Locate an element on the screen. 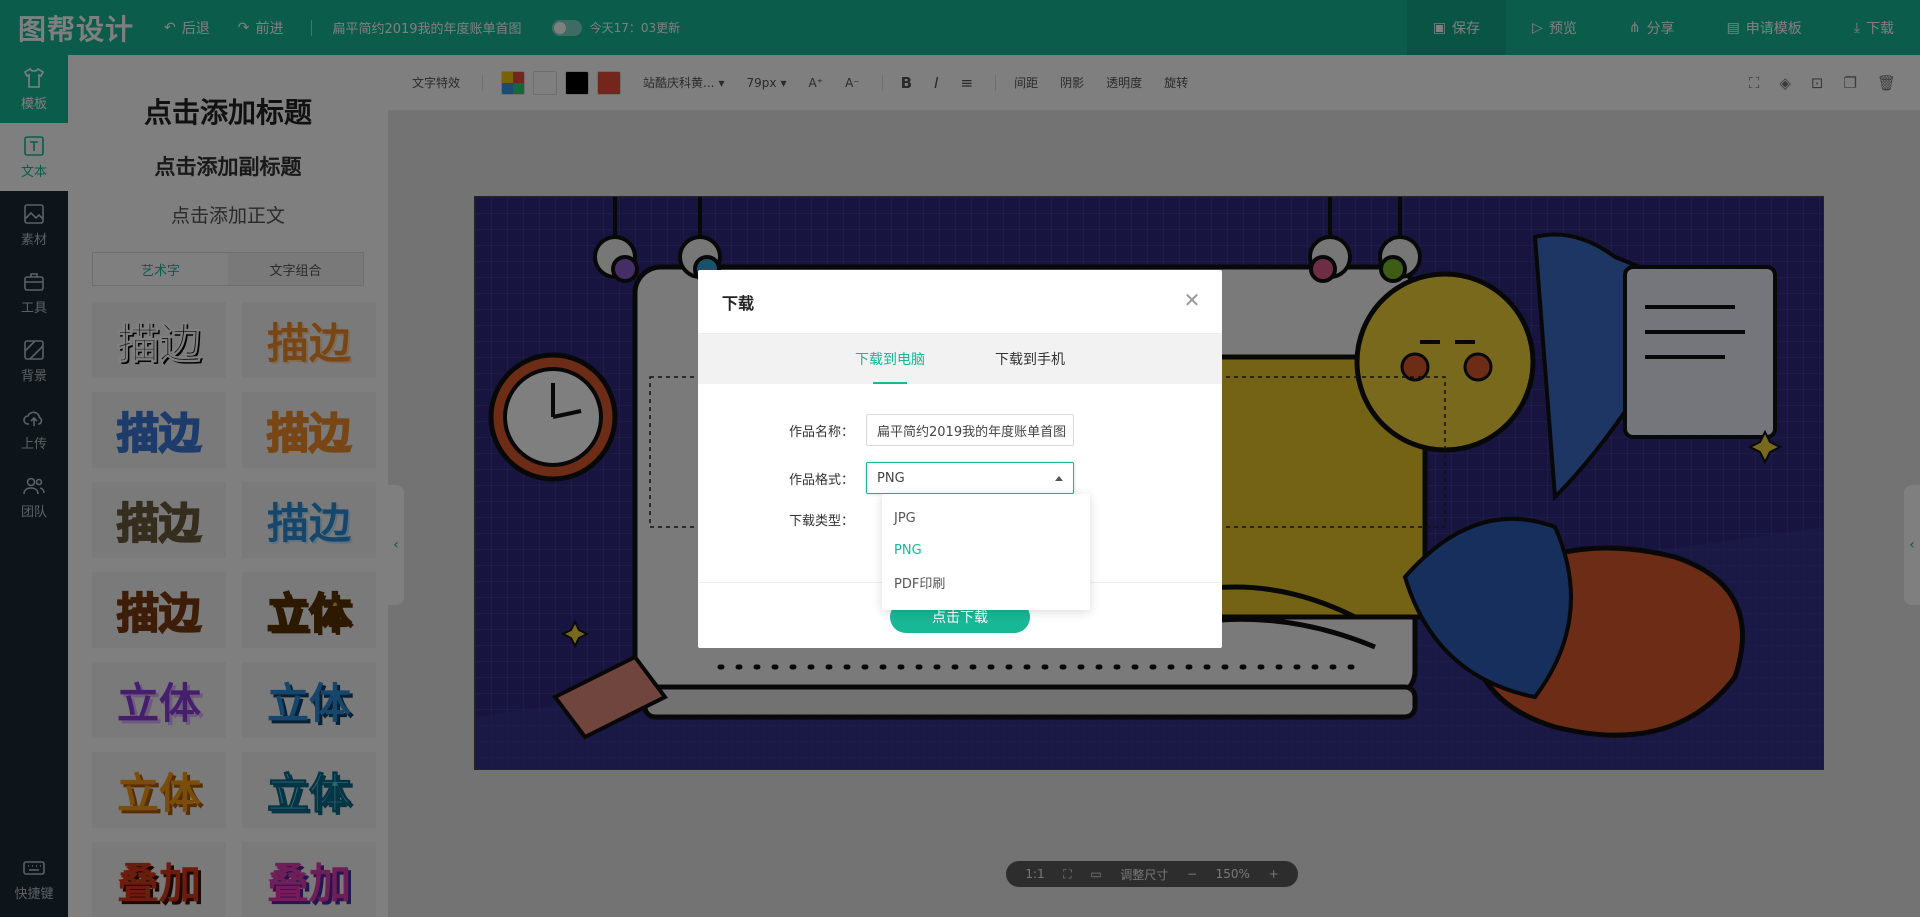 This screenshot has height=917, width=1920. work-format-select: PNG is located at coordinates (970, 478).